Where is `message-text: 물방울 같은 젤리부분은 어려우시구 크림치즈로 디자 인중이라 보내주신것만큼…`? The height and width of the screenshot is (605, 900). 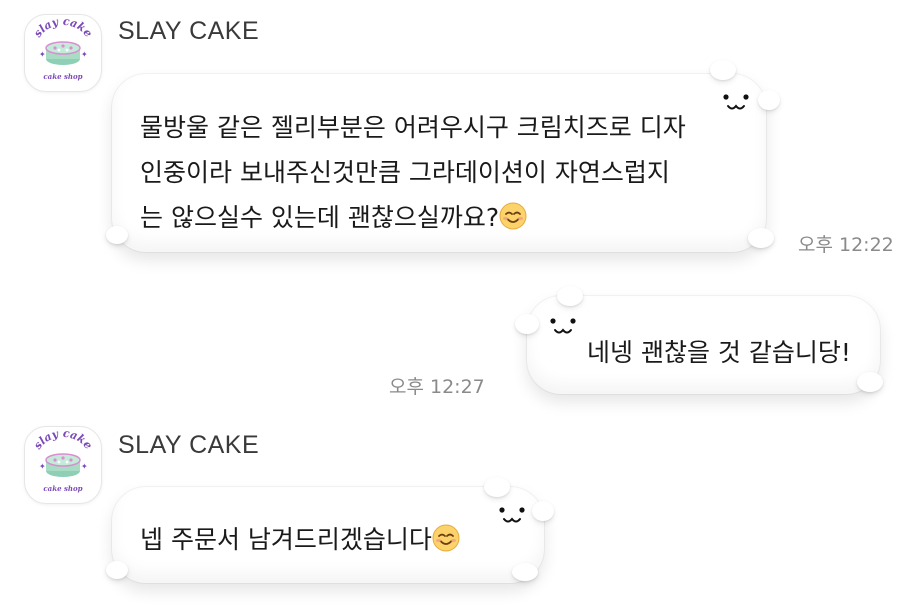
message-text: 물방울 같은 젤리부분은 어려우시구 크림치즈로 디자 인중이라 보내주신것만큼… is located at coordinates (413, 172).